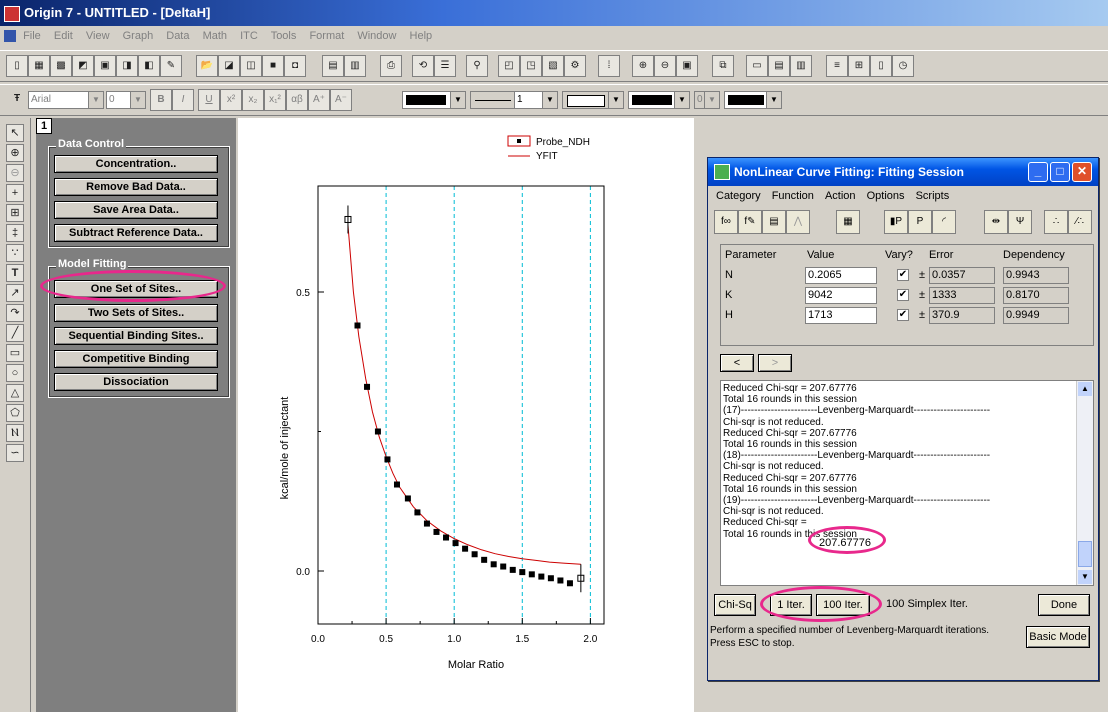  What do you see at coordinates (726, 222) in the screenshot?
I see `function-icon: f∞` at bounding box center [726, 222].